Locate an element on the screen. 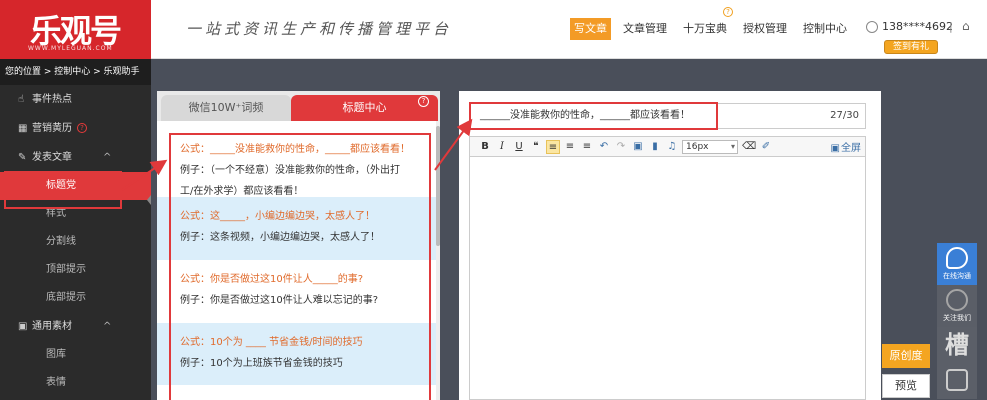 This screenshot has height=400, width=987. calendar-icon: ▦ is located at coordinates (23, 128).